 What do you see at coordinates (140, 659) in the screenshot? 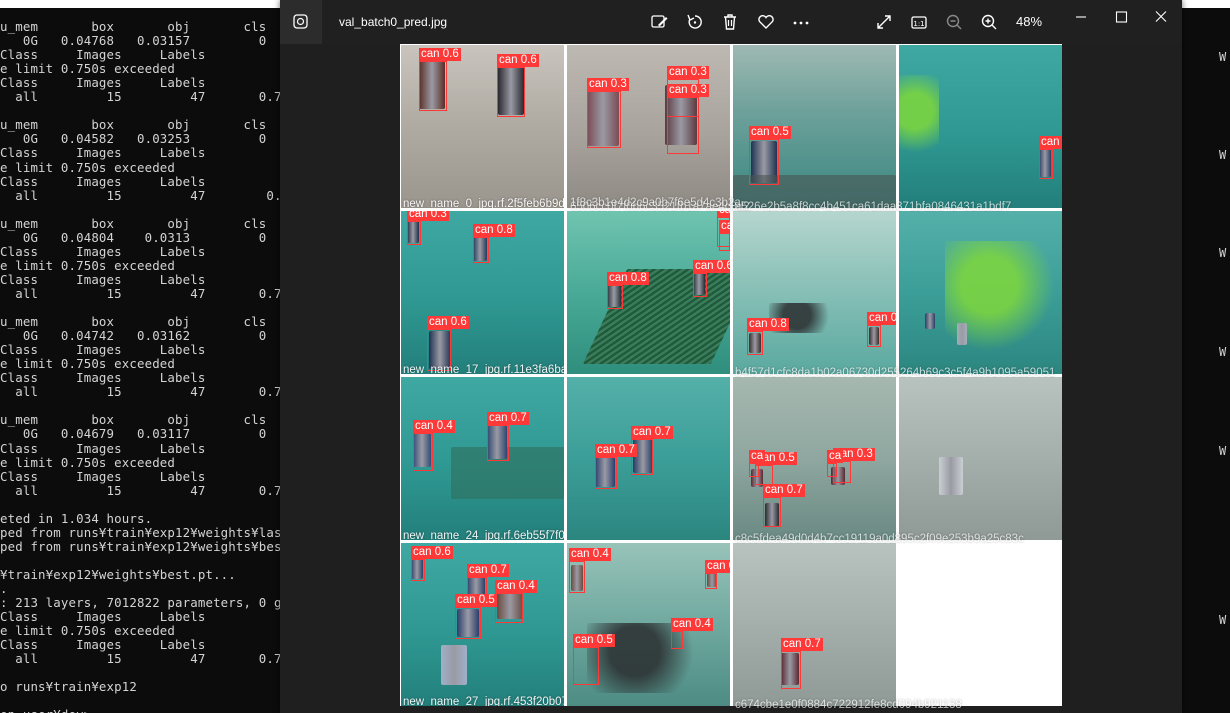
I see `terminal-line: all 15 47 0.749` at bounding box center [140, 659].